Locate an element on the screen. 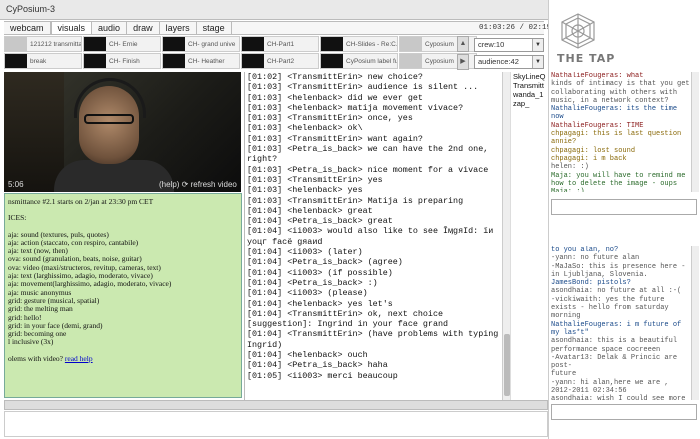 The image size is (700, 439). visual-thumbnail: 121212 transmitta is located at coordinates (43, 44).